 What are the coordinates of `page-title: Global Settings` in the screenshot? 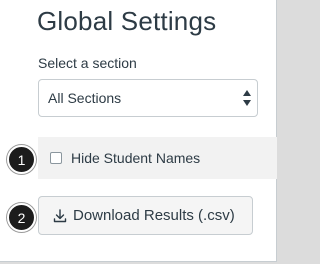 It's located at (127, 21).